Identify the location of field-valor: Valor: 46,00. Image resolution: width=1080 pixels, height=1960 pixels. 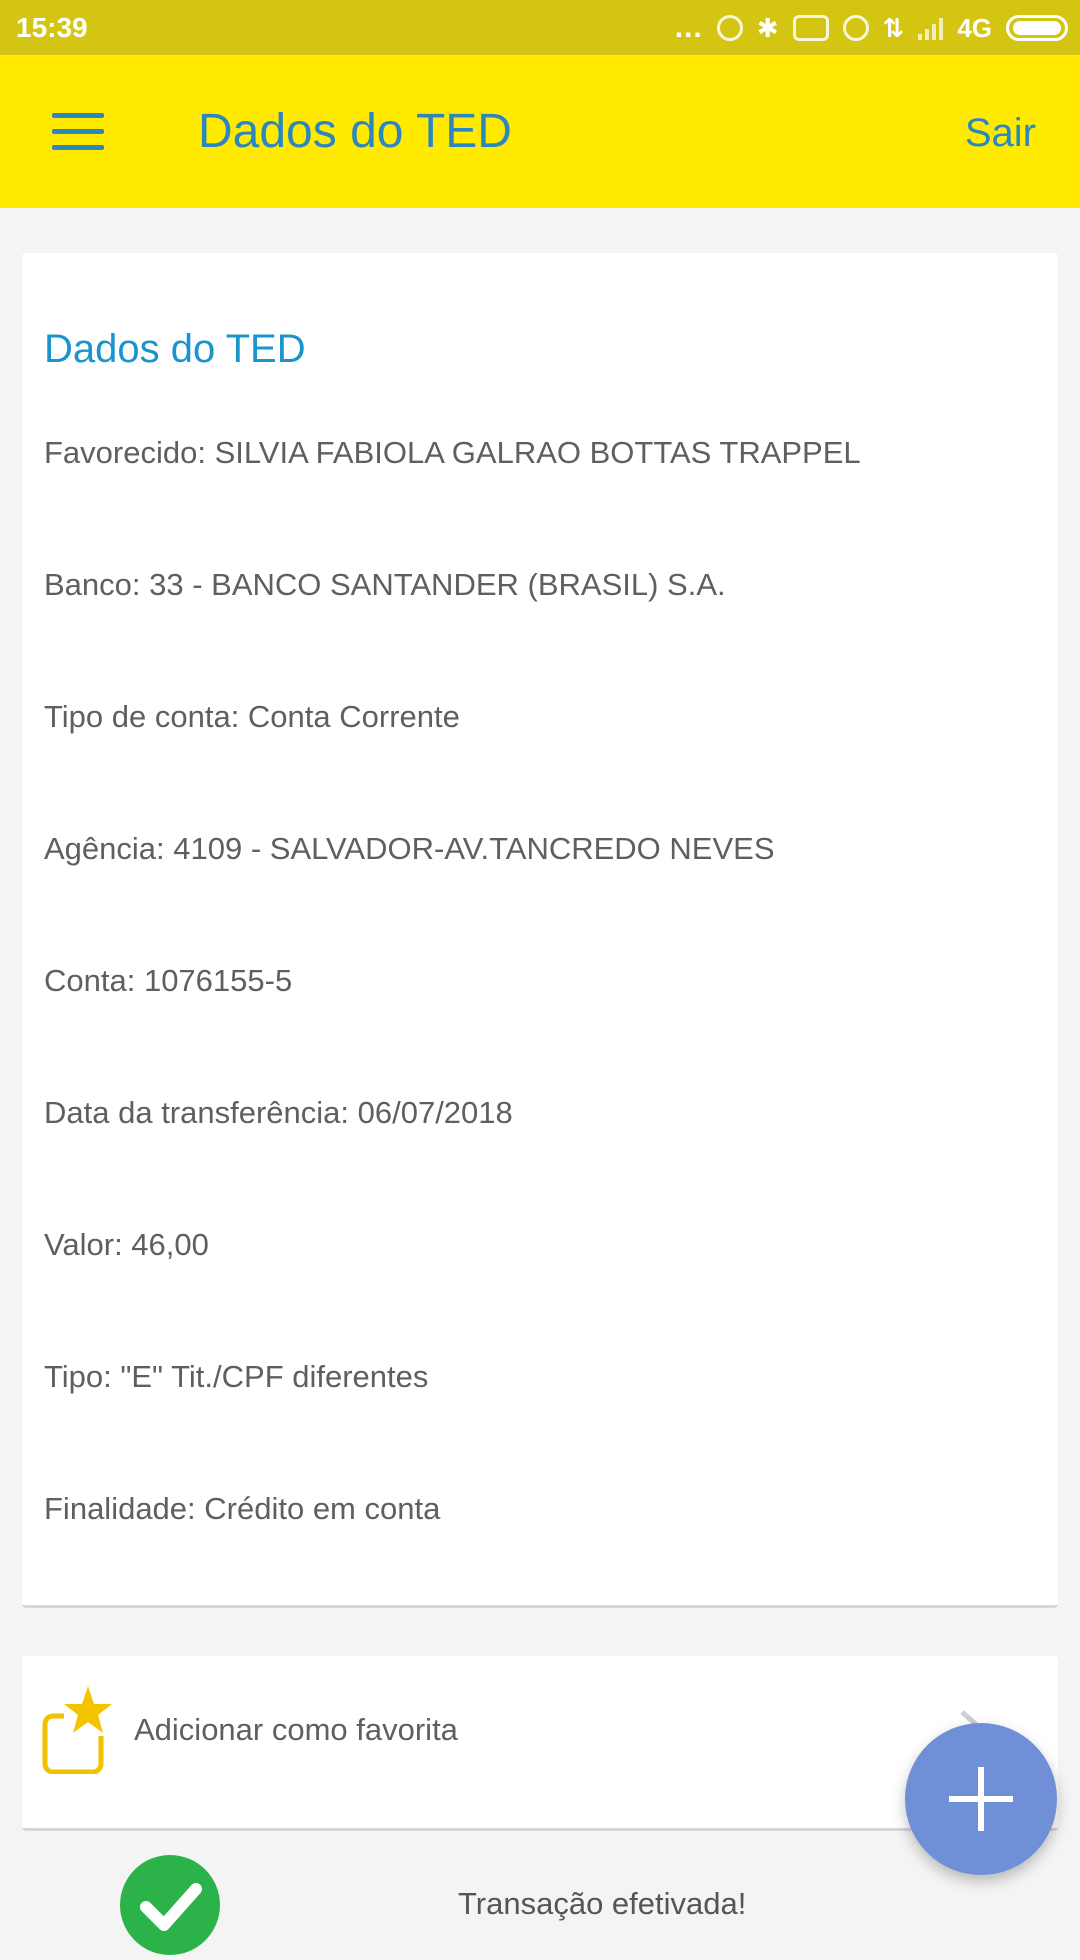
(126, 1244).